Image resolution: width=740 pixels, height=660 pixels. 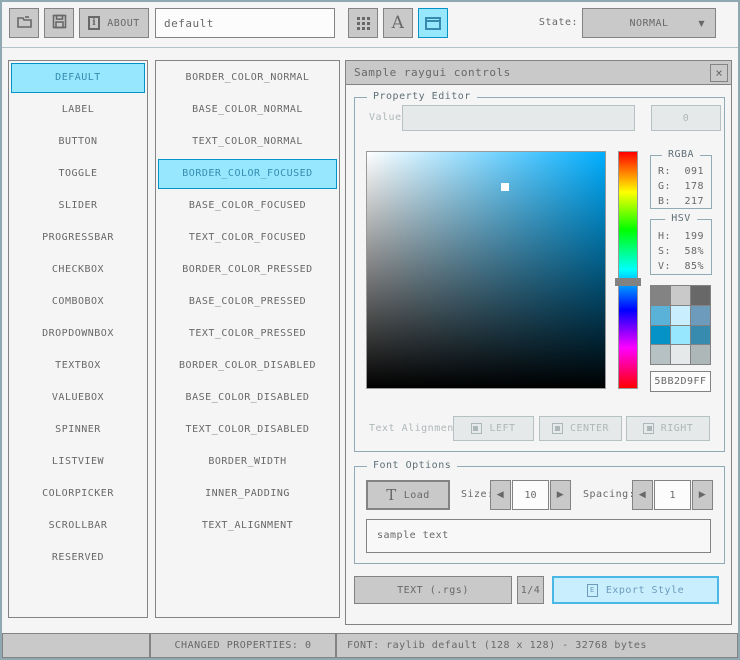 What do you see at coordinates (422, 96) in the screenshot?
I see `property-editor-group-label: Property Editor` at bounding box center [422, 96].